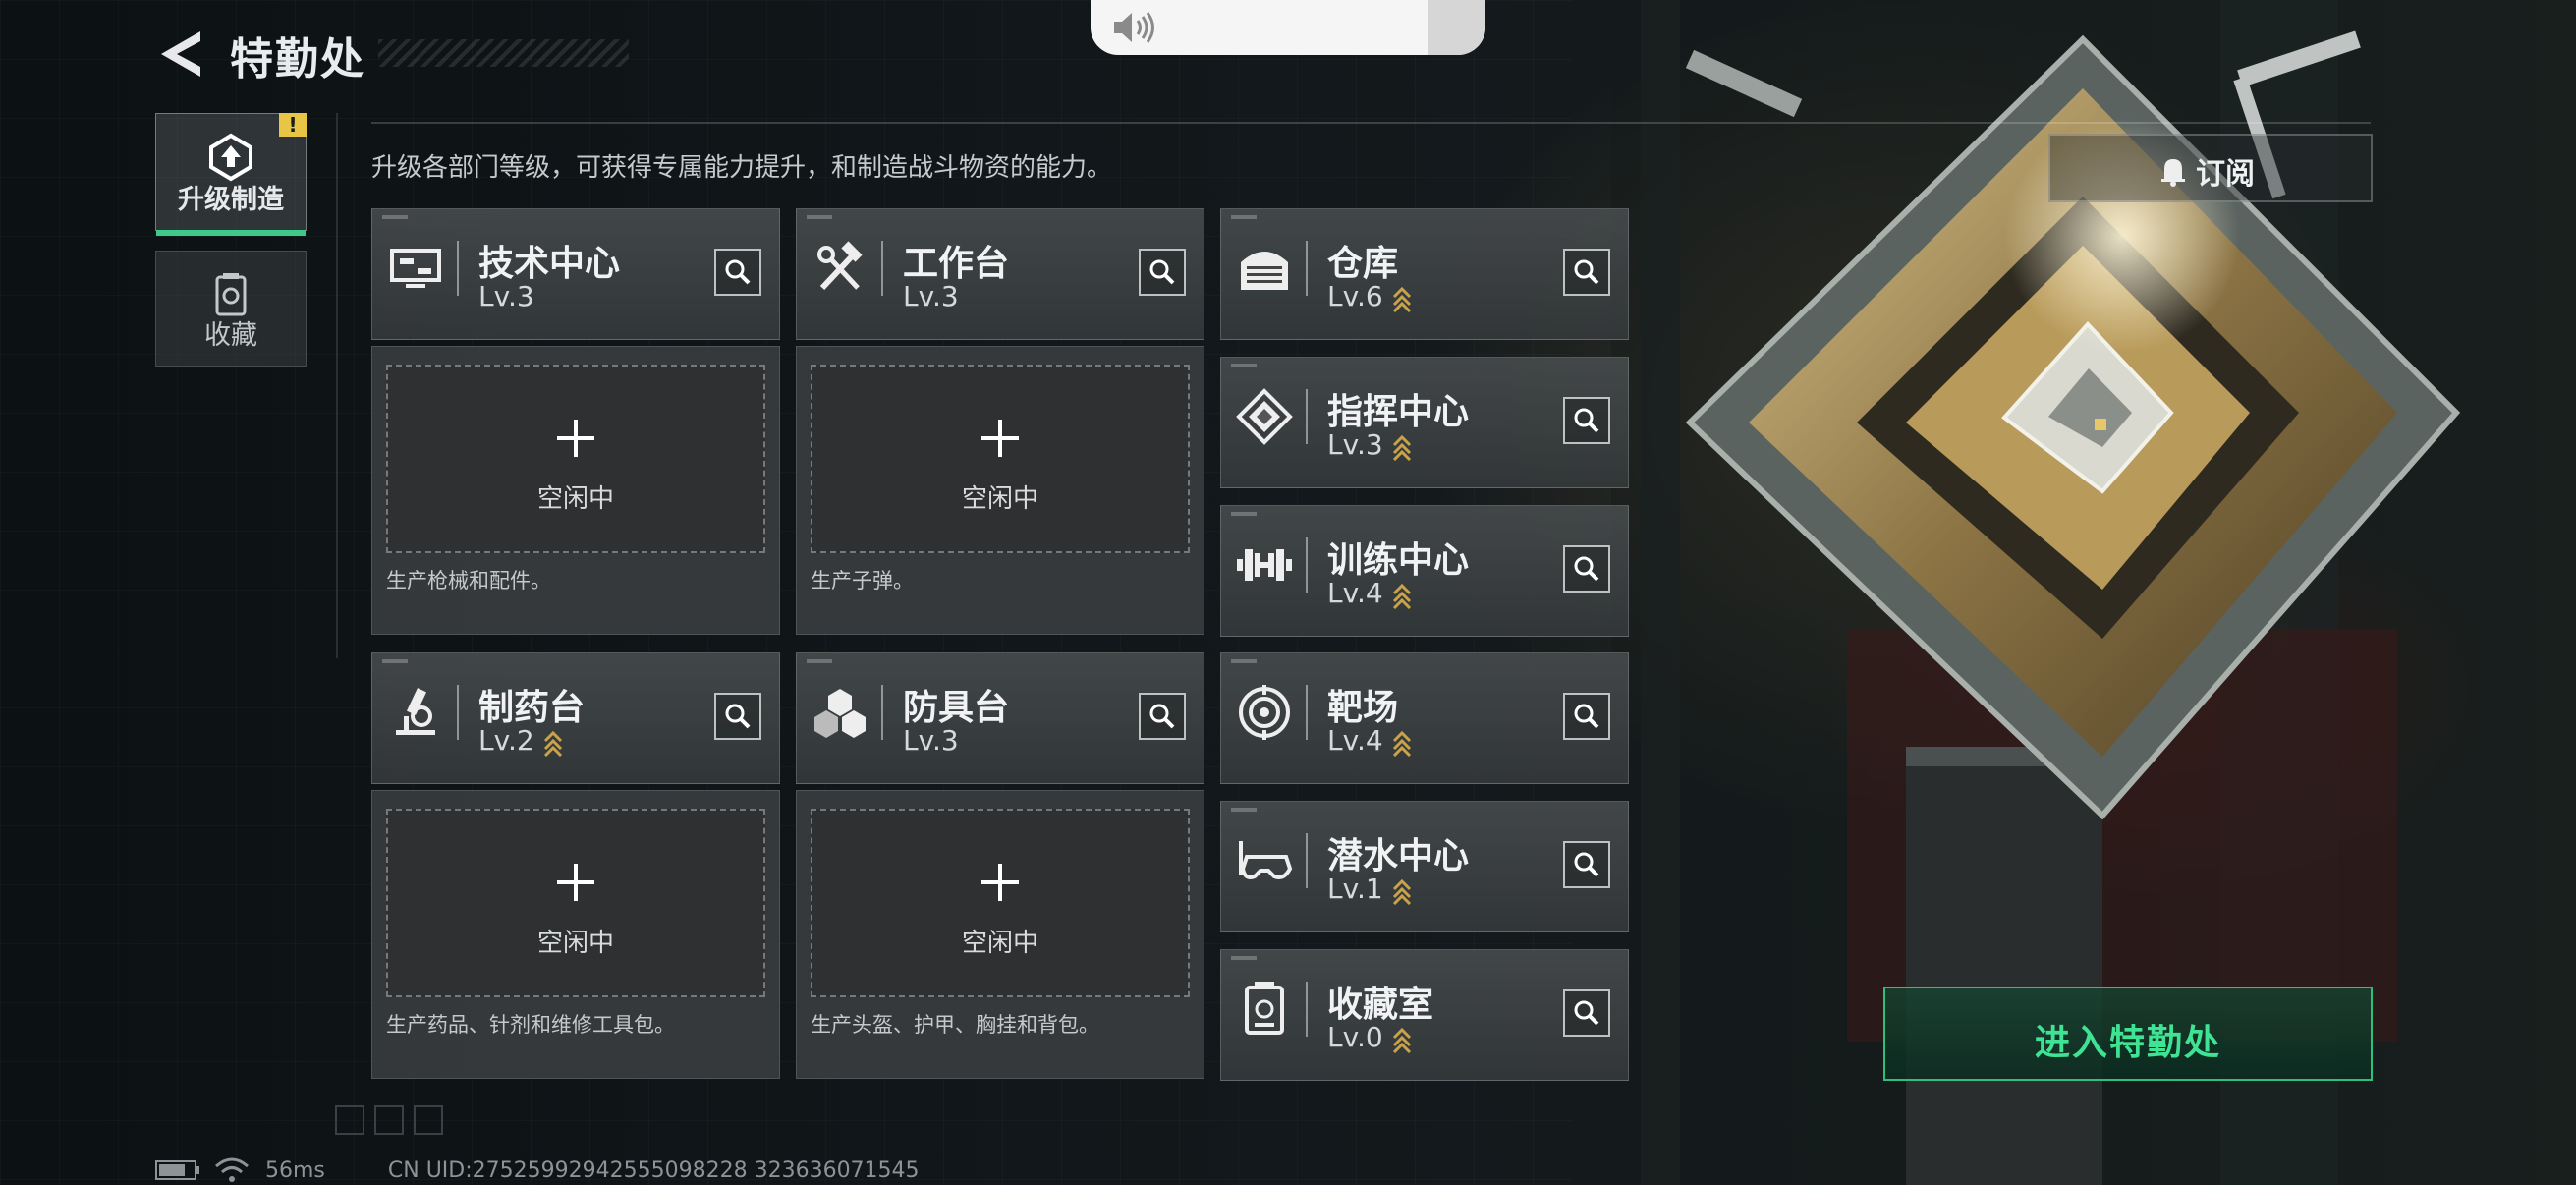 This screenshot has height=1185, width=2576. What do you see at coordinates (1398, 412) in the screenshot?
I see `card-name: 指挥中心` at bounding box center [1398, 412].